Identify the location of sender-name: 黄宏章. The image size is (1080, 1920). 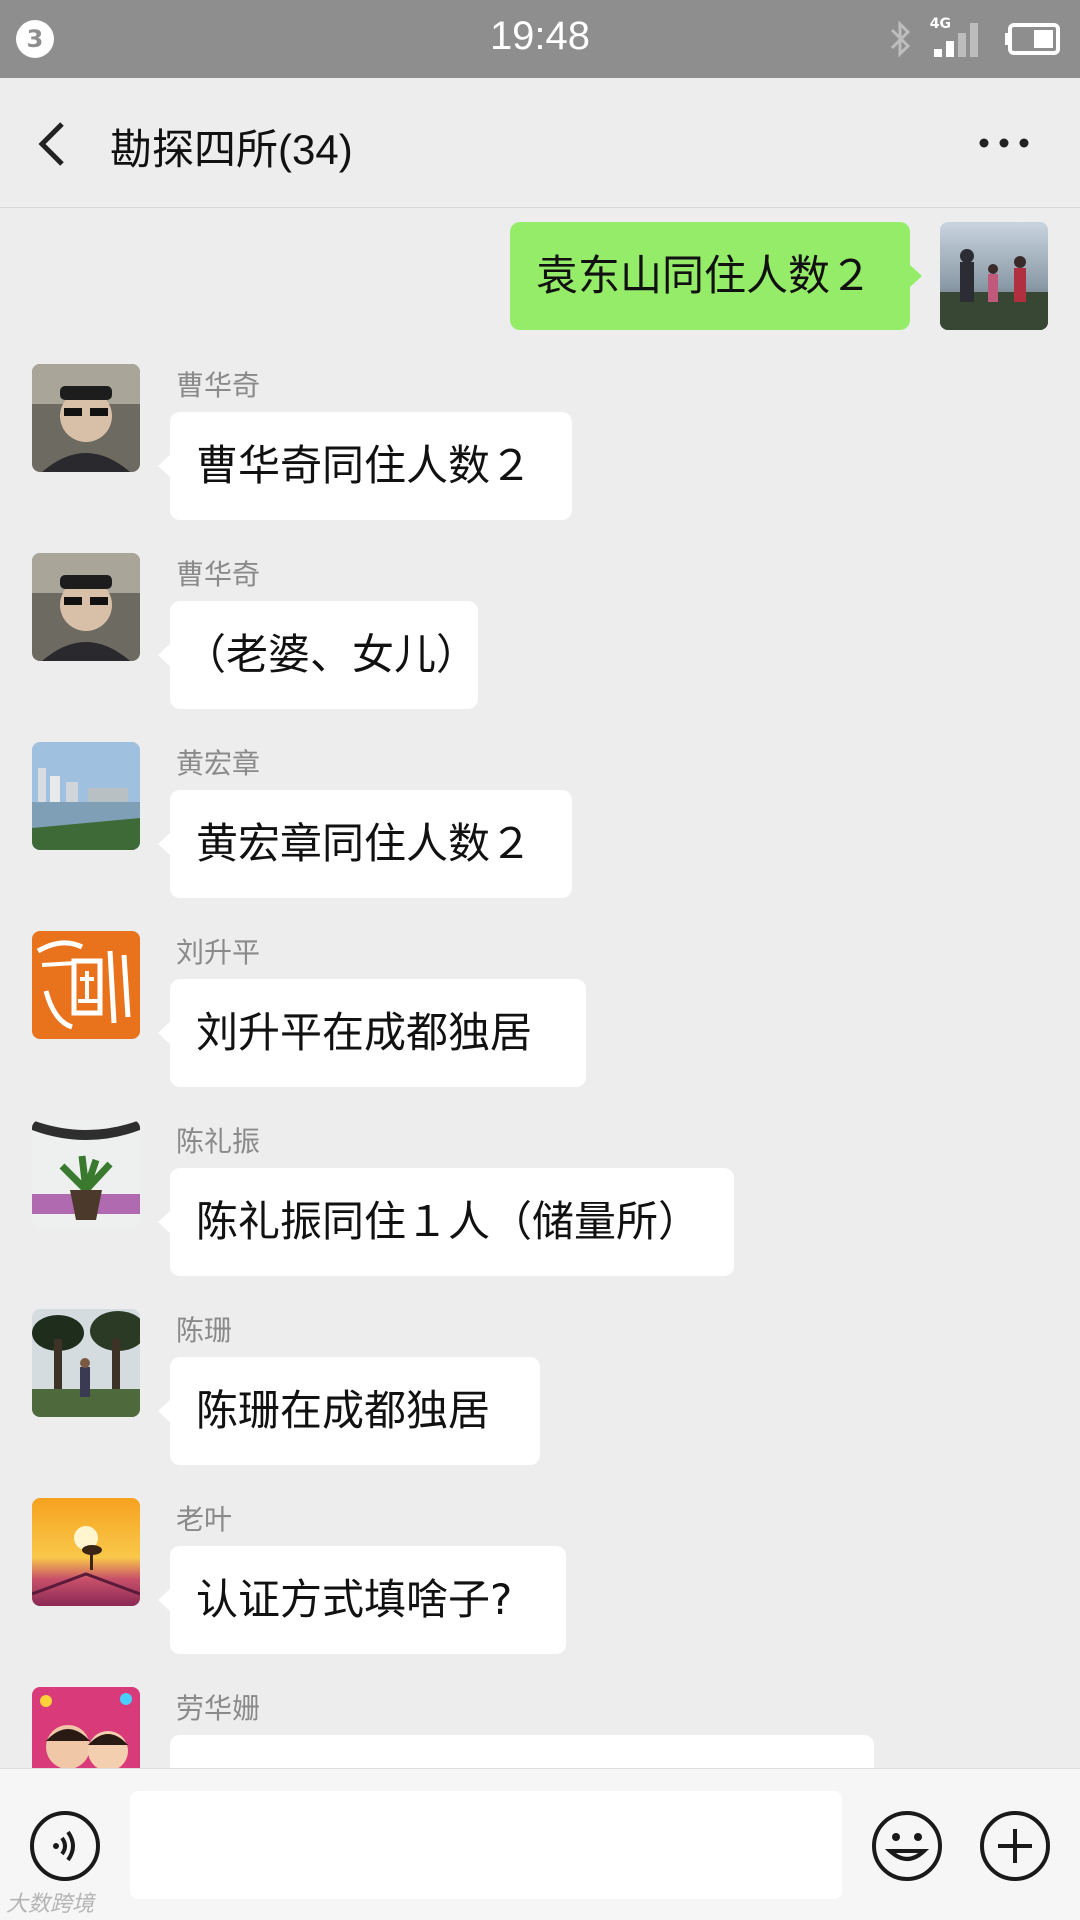
(218, 763).